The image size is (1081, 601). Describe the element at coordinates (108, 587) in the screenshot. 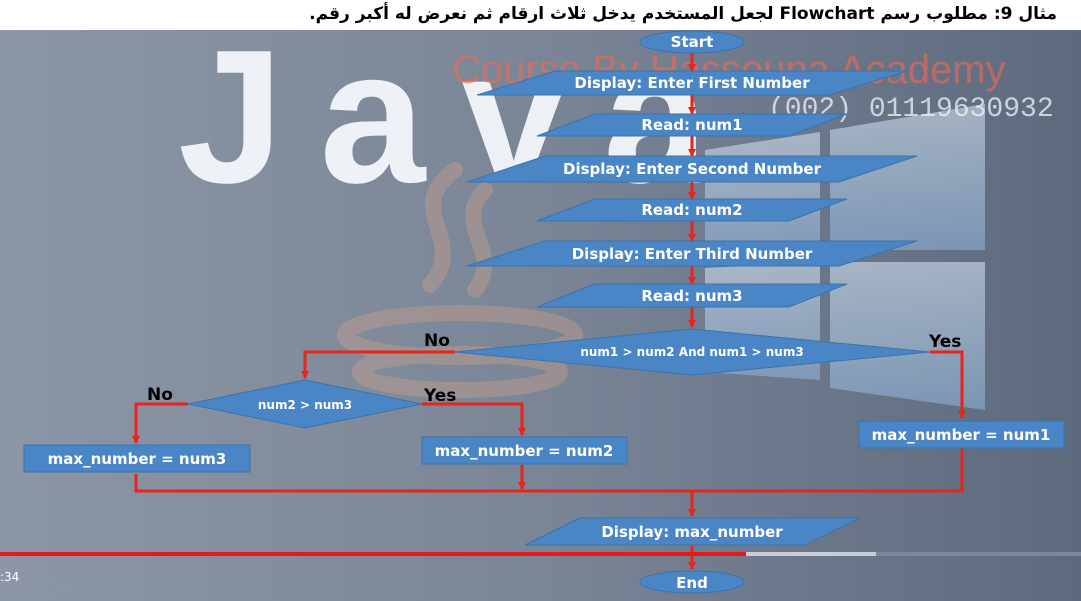

I see `captions-icon` at that location.